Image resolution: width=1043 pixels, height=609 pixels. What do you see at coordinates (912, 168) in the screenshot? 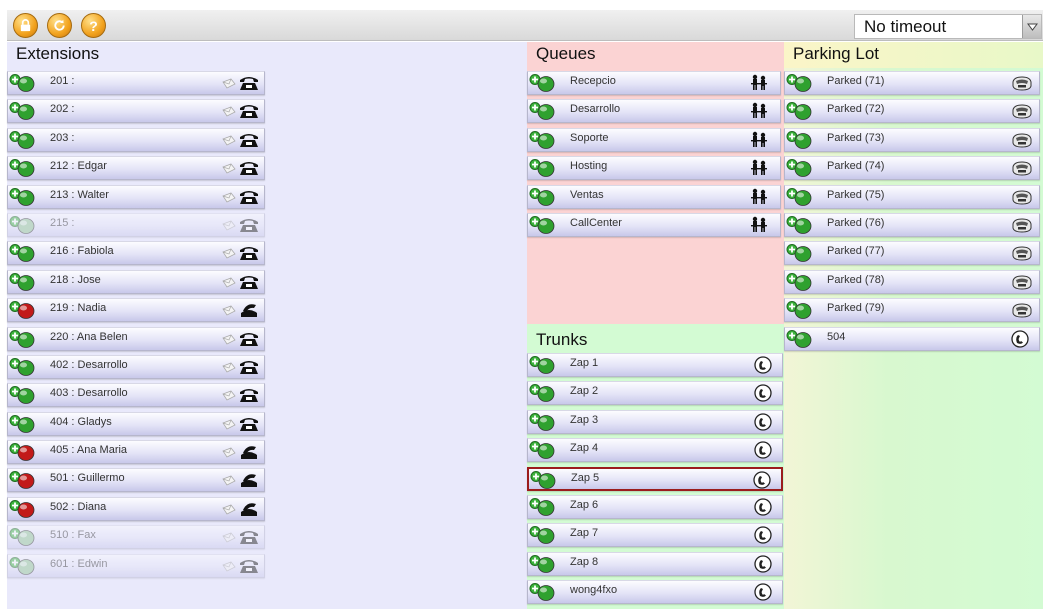
I see `parking-item: Parked (74)` at bounding box center [912, 168].